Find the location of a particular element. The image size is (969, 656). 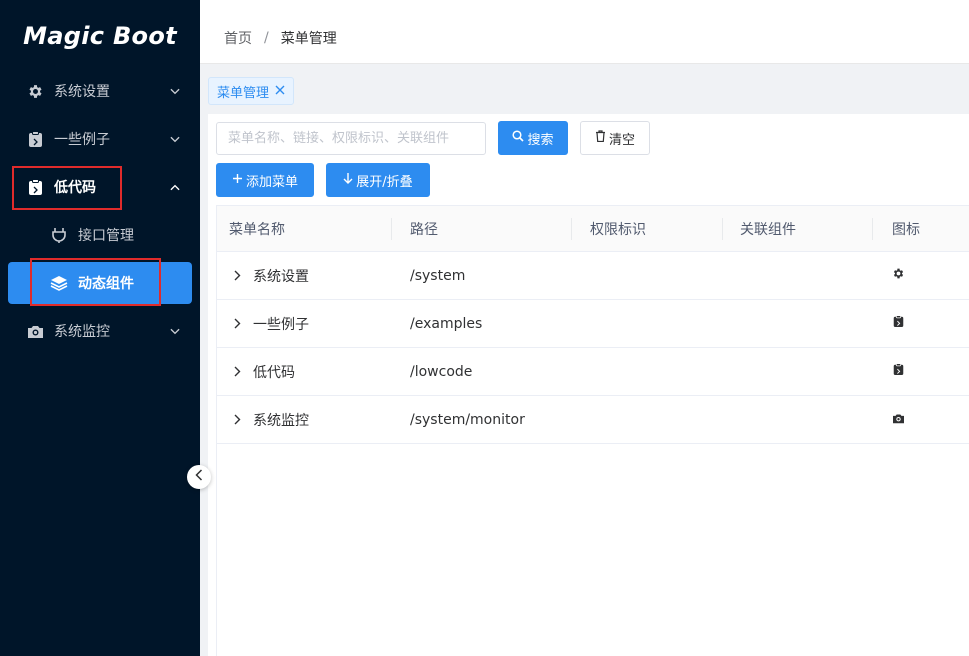

column-header-component: 关联组件 is located at coordinates (768, 230).